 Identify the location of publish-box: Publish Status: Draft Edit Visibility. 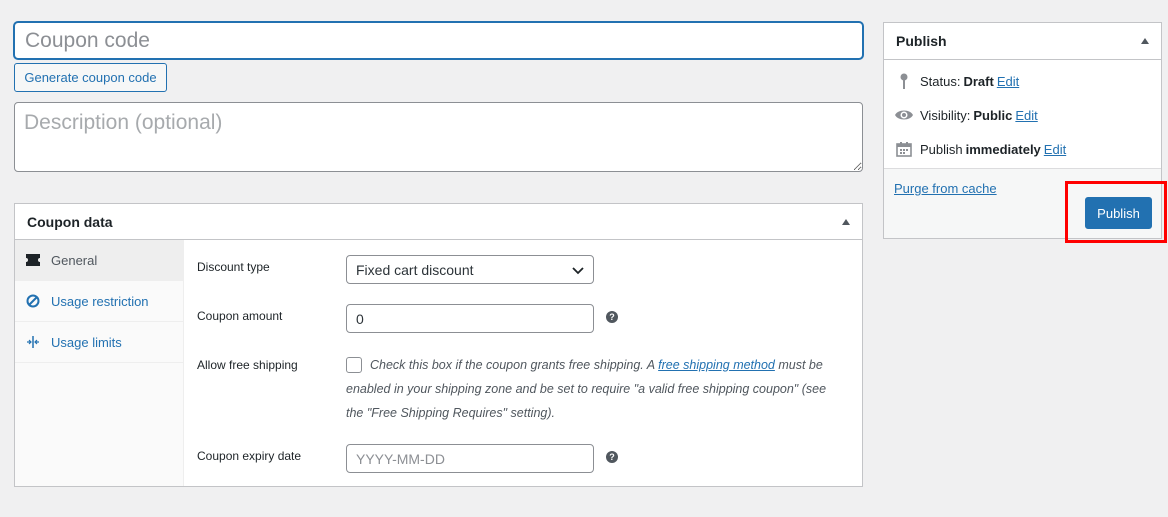
(1022, 130).